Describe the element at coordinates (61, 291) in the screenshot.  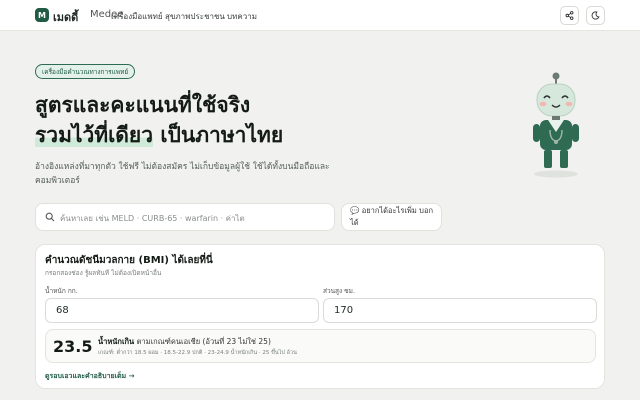
I see `weight-label: น้ำหนัก กก.` at that location.